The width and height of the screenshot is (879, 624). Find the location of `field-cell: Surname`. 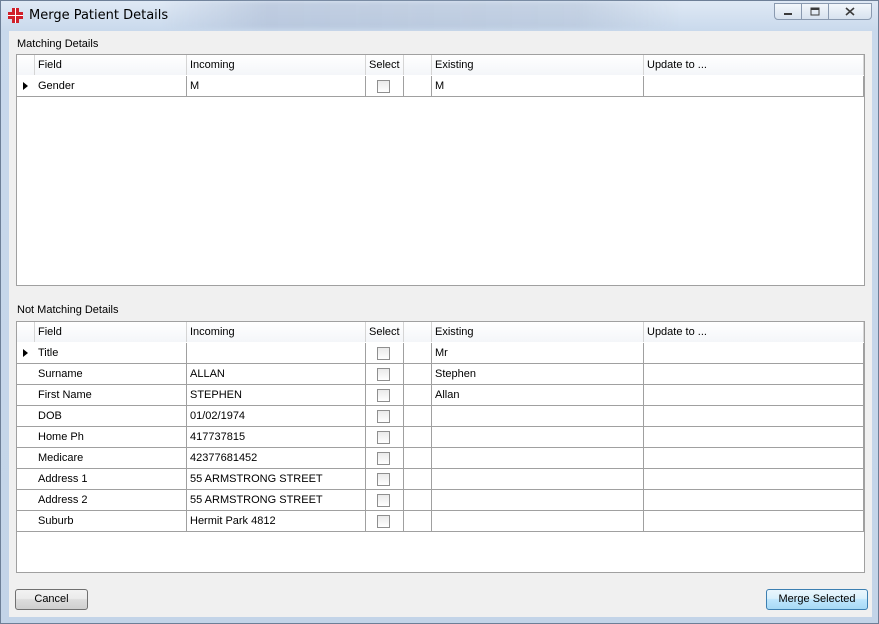

field-cell: Surname is located at coordinates (111, 374).